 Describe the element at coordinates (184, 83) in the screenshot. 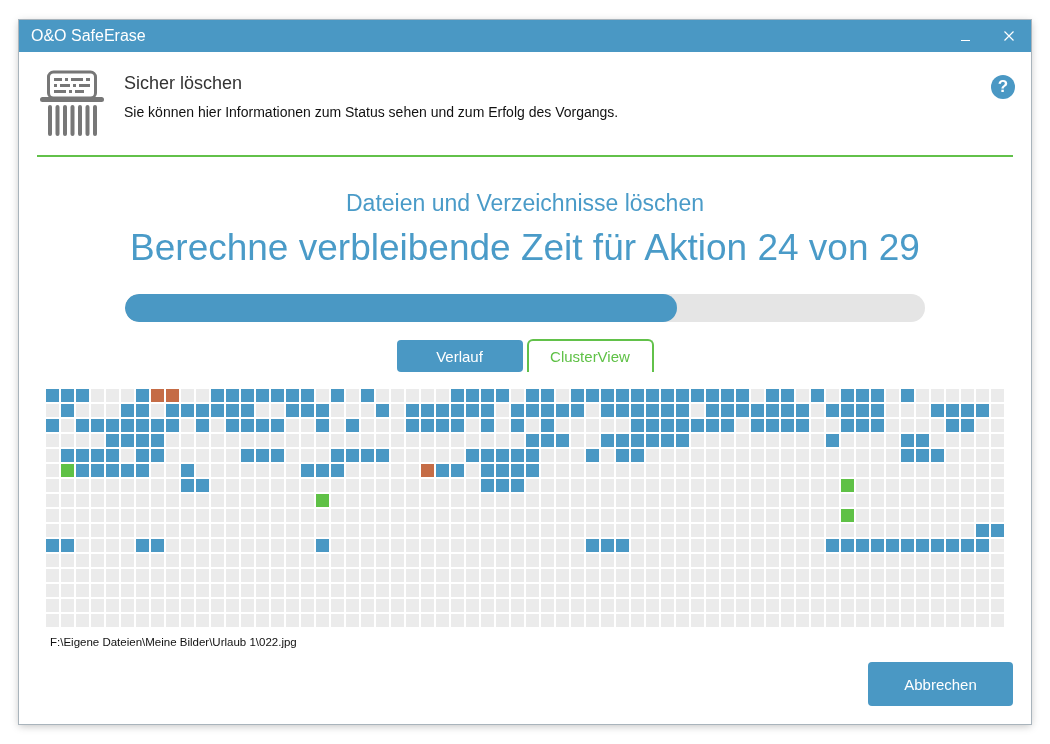

I see `page-title: Sicher löschen` at that location.